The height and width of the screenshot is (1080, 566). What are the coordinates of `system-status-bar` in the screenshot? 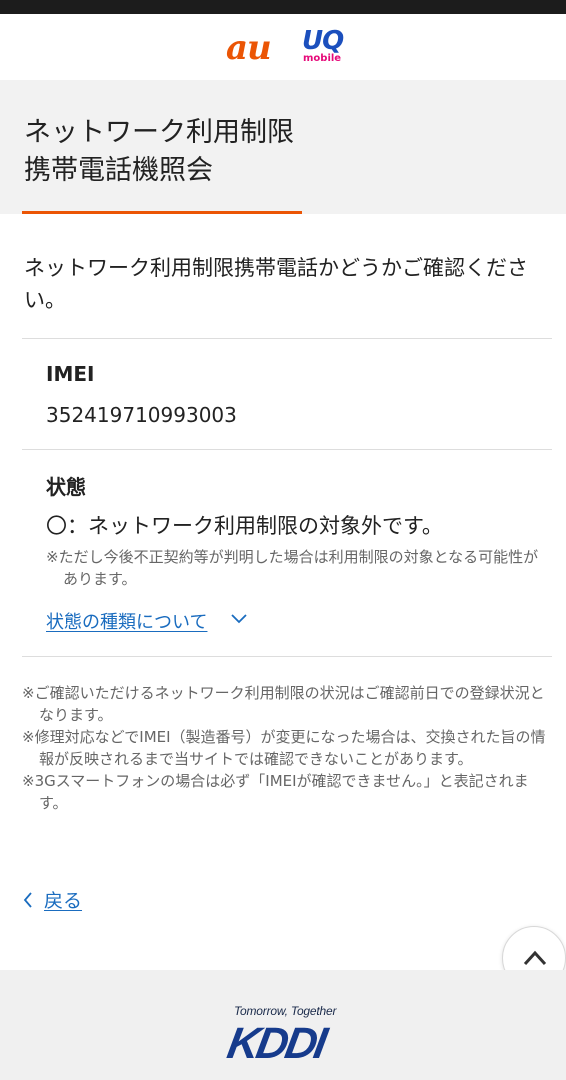 It's located at (283, 7).